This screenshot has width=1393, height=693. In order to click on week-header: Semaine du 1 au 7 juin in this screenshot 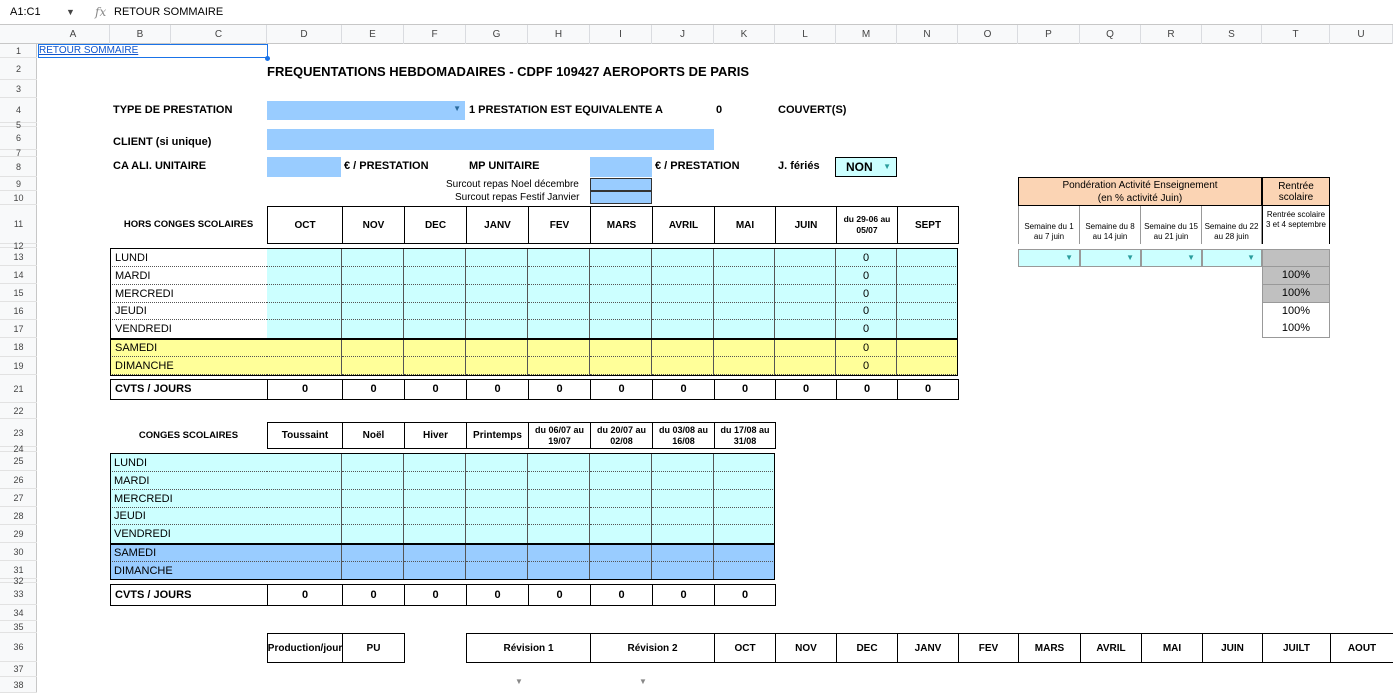, I will do `click(1049, 225)`.